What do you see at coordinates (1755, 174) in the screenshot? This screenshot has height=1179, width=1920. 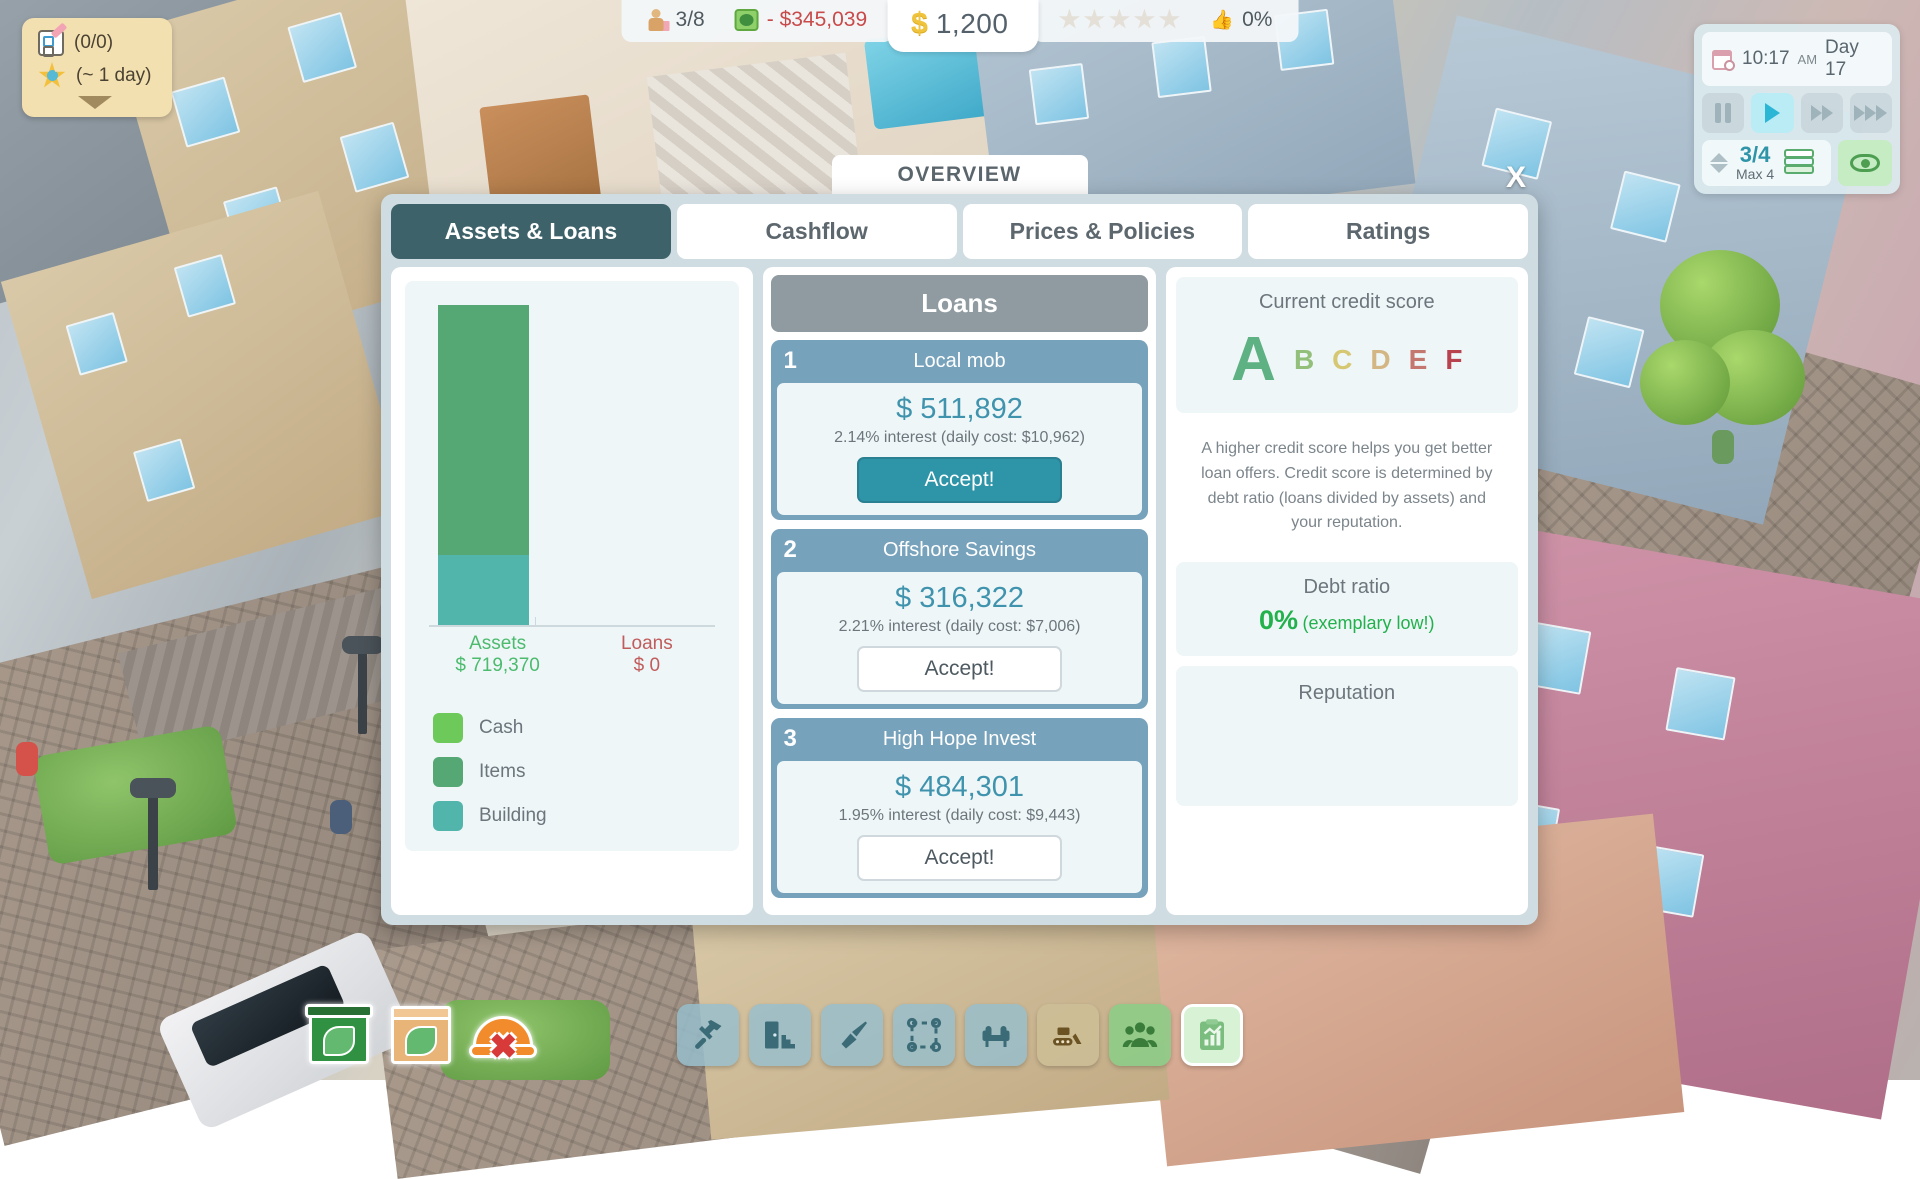 I see `floor-max: Max 4` at bounding box center [1755, 174].